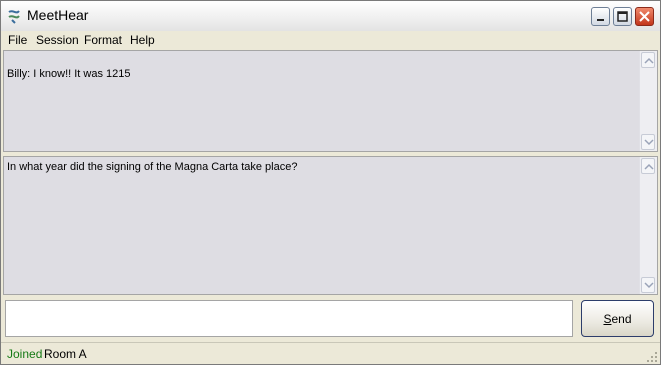 The height and width of the screenshot is (365, 661). I want to click on menu-file: File, so click(17, 40).